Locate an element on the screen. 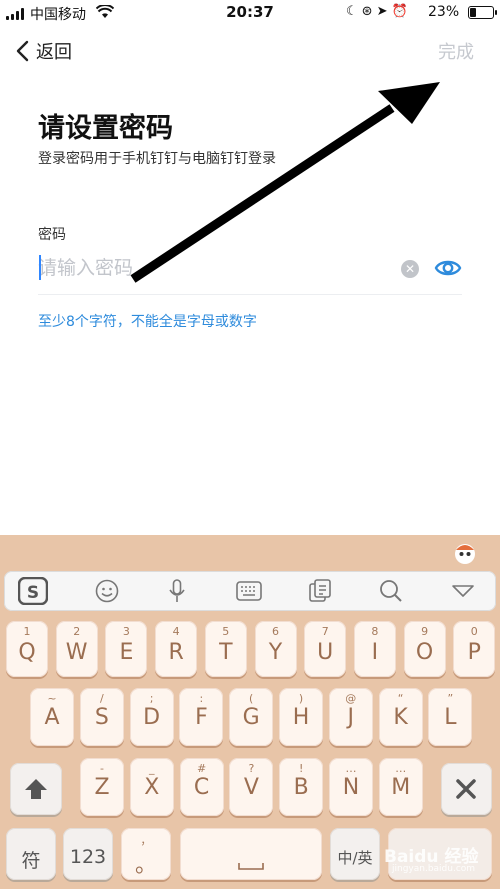 The image size is (500, 889). delete-icon is located at coordinates (466, 789).